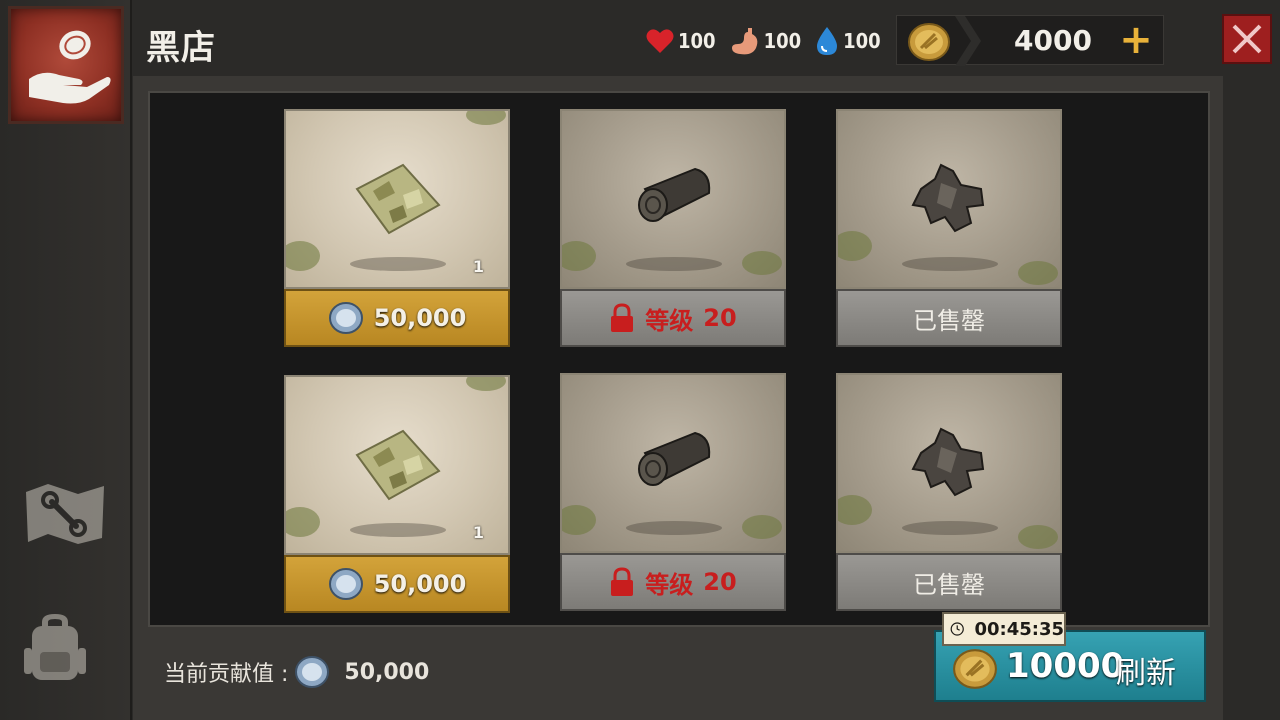 This screenshot has width=1280, height=720. I want to click on page-title: 黑店, so click(181, 48).